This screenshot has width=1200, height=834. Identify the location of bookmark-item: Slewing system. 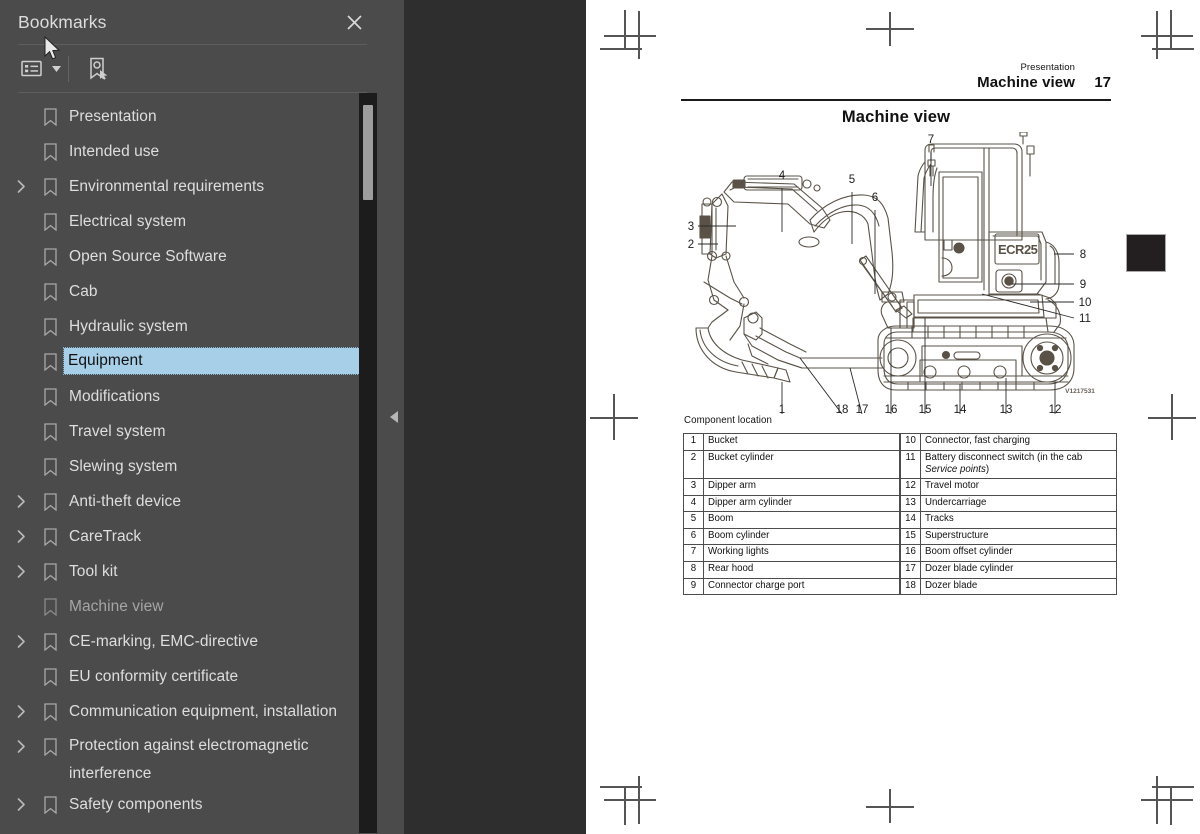
(191, 466).